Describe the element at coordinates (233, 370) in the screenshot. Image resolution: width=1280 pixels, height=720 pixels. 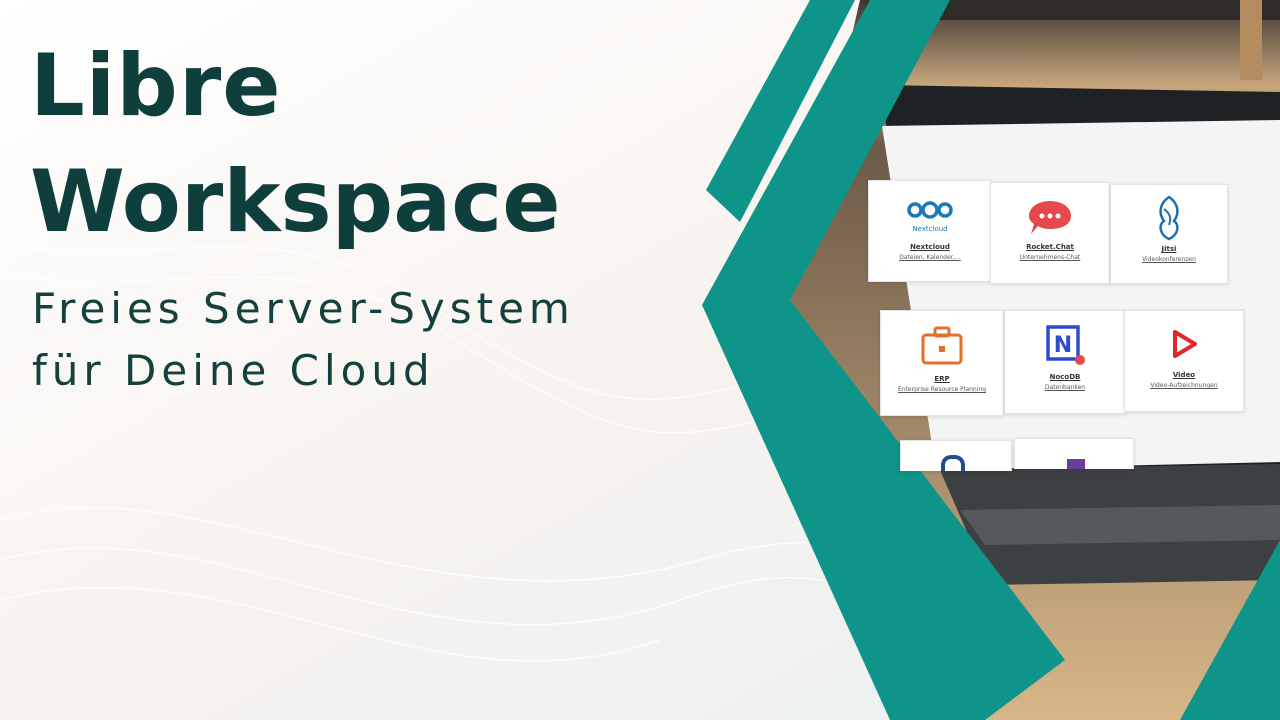
I see `subtitle-line-2: für Deine Cloud` at that location.